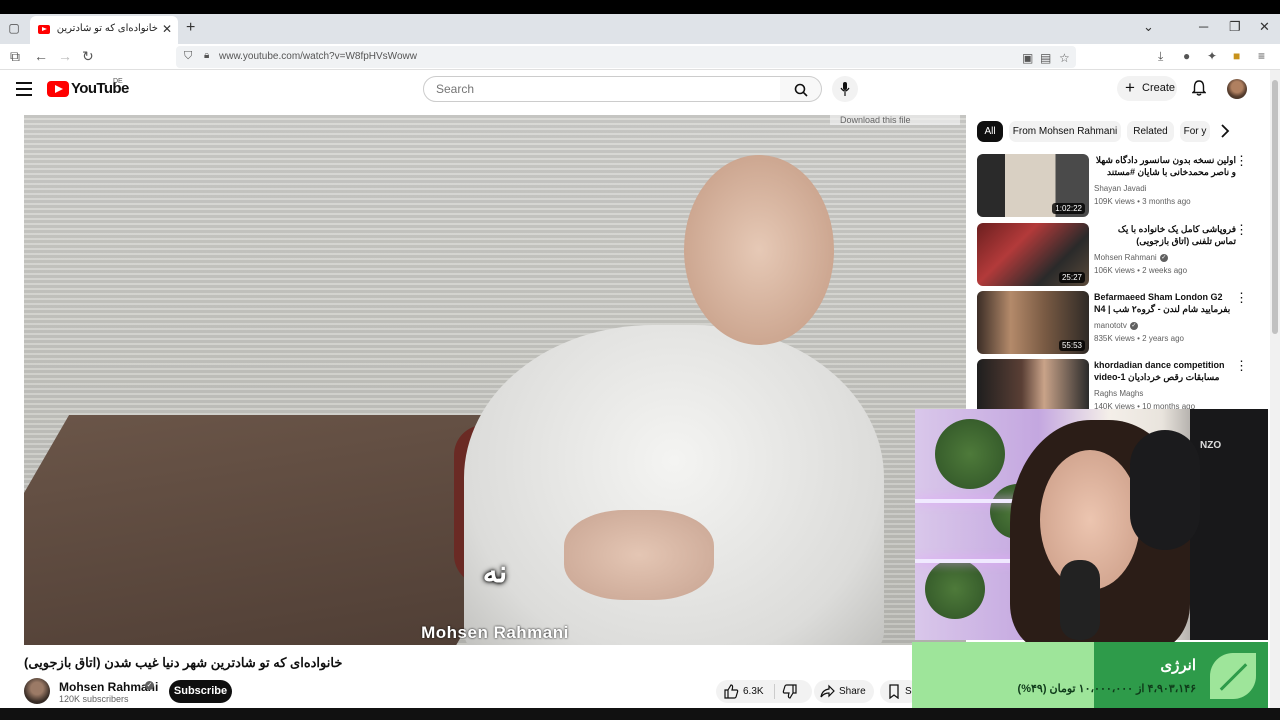  Describe the element at coordinates (1071, 345) in the screenshot. I see `video-duration: 55:53` at that location.